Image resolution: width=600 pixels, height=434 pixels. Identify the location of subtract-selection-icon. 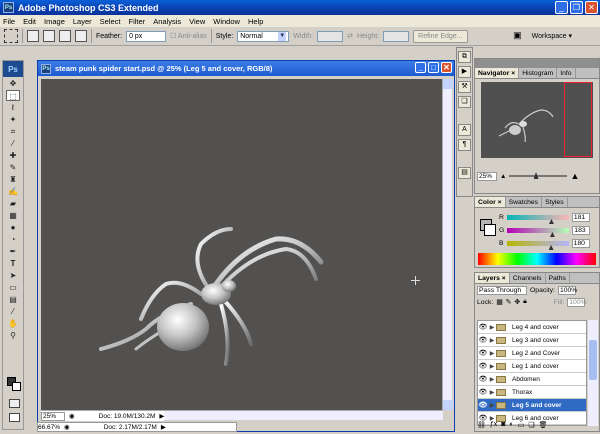
(65, 36).